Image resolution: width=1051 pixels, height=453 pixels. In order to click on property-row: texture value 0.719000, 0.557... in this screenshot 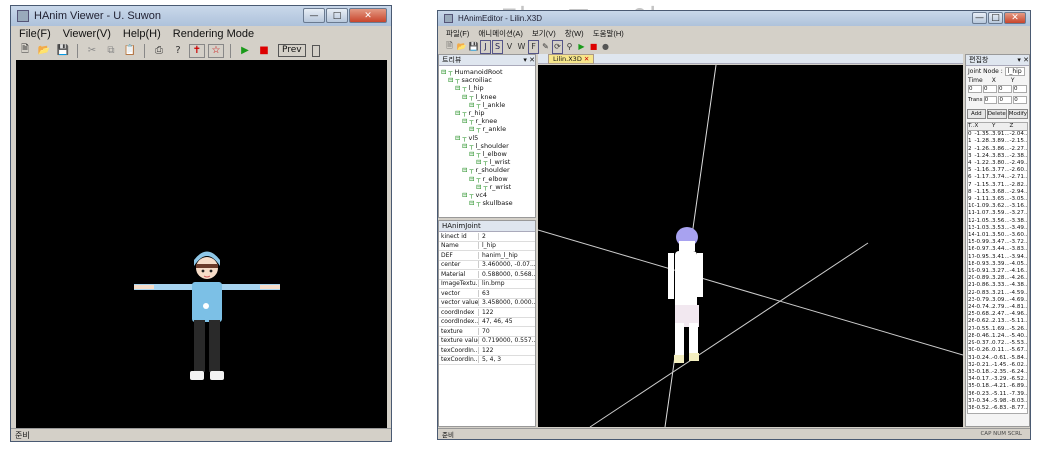, I will do `click(487, 341)`.